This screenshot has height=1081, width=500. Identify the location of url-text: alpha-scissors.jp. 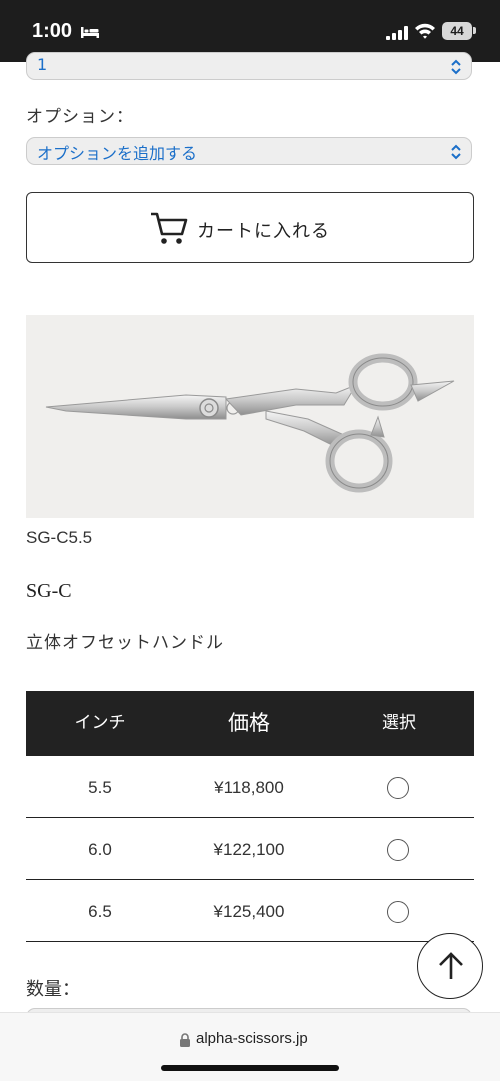
(252, 1038).